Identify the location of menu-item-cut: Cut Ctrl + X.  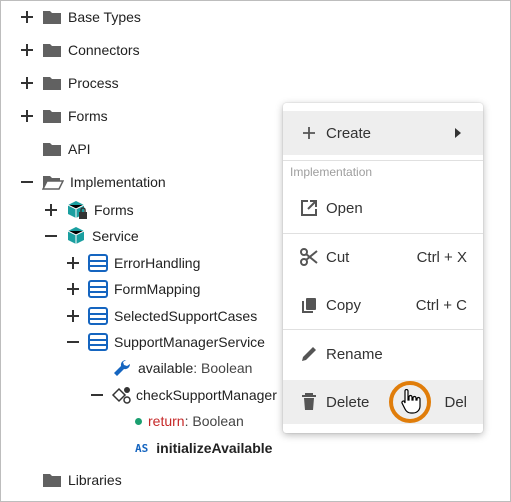
(383, 257).